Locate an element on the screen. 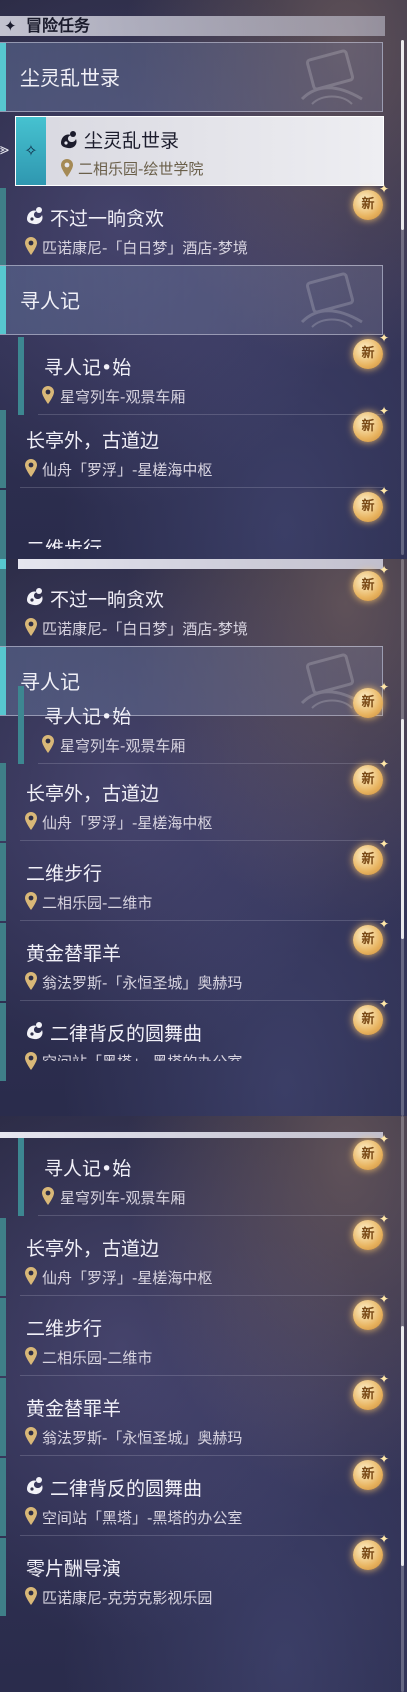 The height and width of the screenshot is (1692, 407). quest-type-icon is located at coordinates (69, 140).